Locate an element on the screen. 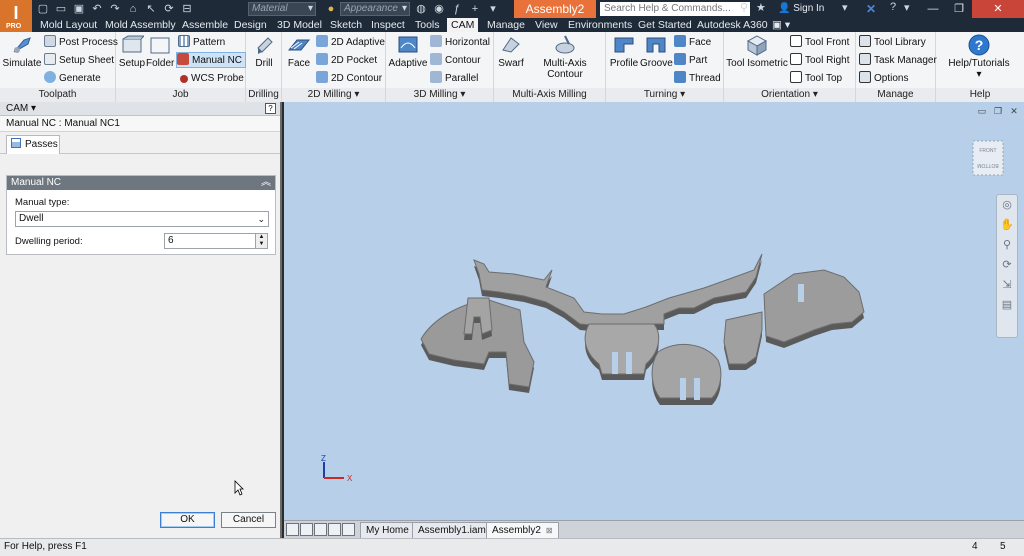 This screenshot has height=556, width=1024. navbar-options-icon: ▤ is located at coordinates (1007, 305).